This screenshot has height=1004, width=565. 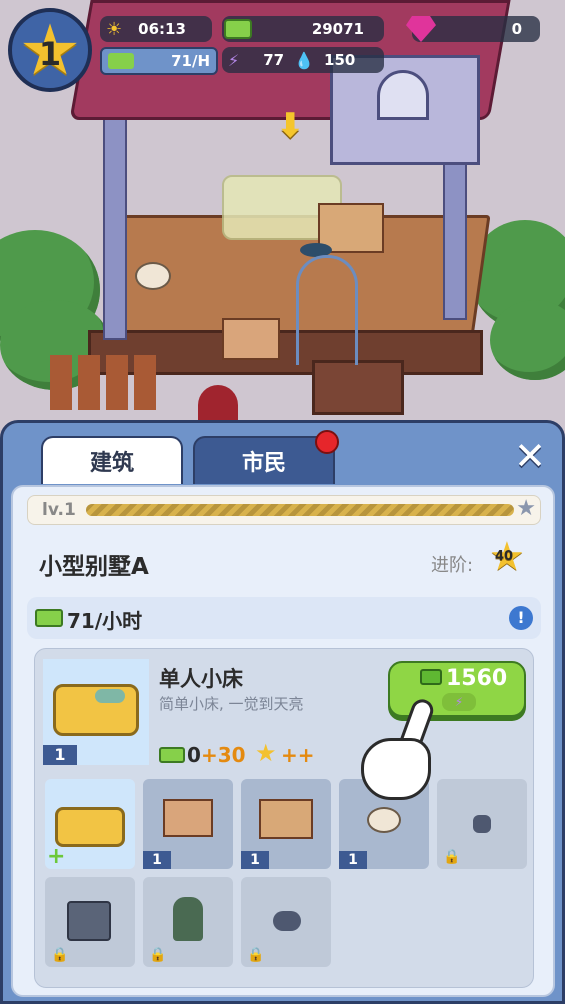 I want to click on cash-text: 29071, so click(x=337, y=29).